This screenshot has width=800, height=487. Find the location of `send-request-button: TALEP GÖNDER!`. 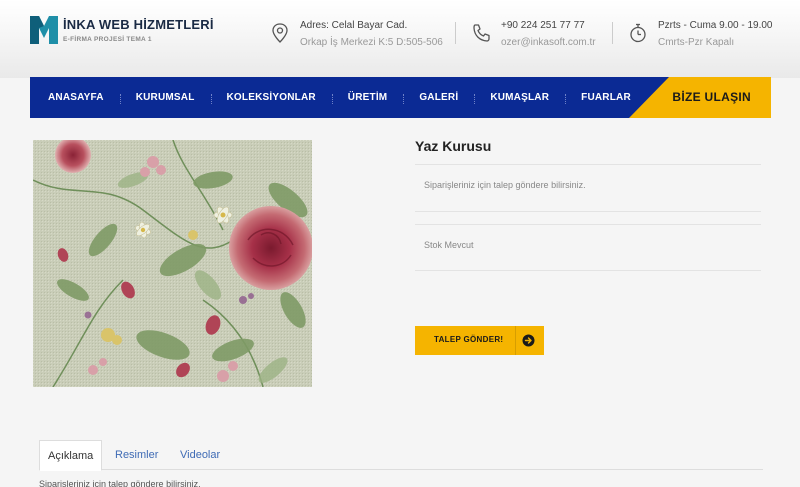

send-request-button: TALEP GÖNDER! is located at coordinates (479, 340).